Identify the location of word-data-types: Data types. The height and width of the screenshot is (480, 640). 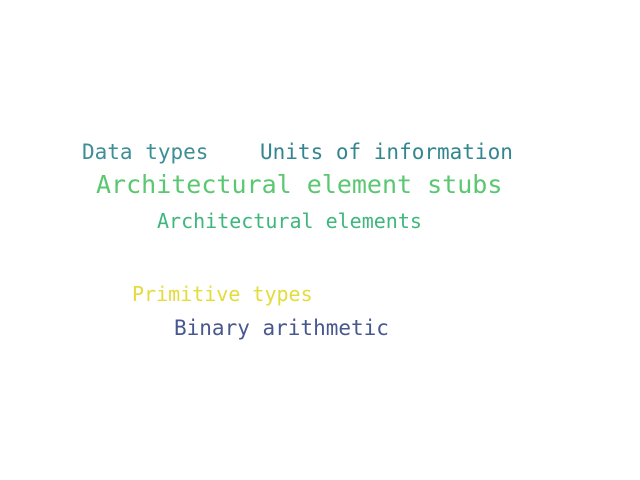
(145, 152).